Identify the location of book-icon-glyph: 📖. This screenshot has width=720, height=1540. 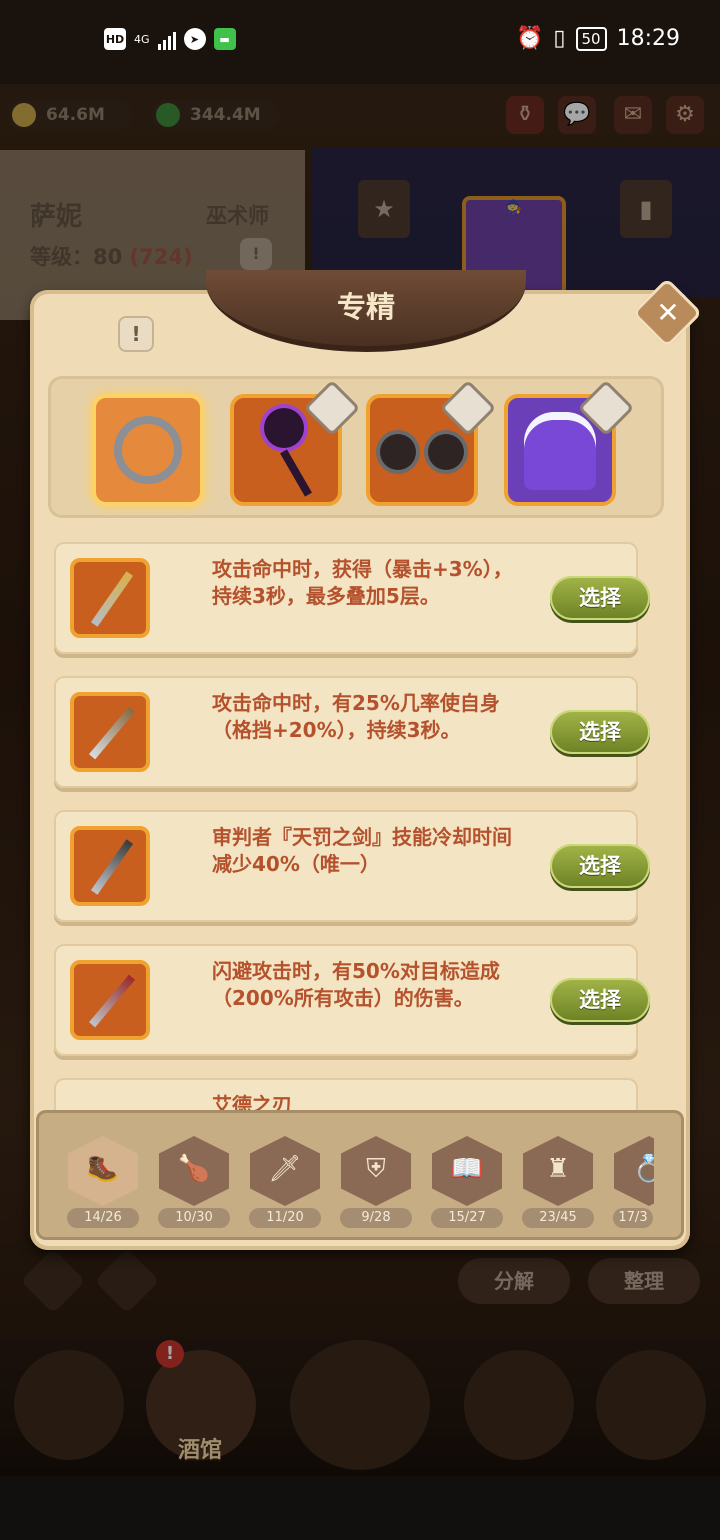
(467, 1169).